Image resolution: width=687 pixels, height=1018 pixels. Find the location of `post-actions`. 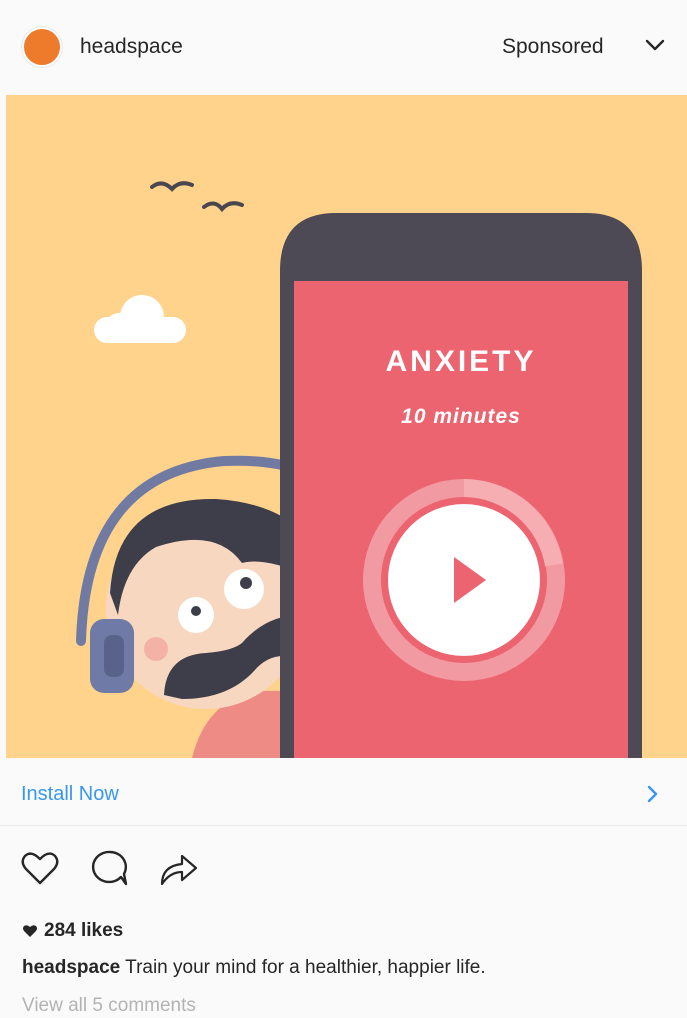

post-actions is located at coordinates (343, 867).